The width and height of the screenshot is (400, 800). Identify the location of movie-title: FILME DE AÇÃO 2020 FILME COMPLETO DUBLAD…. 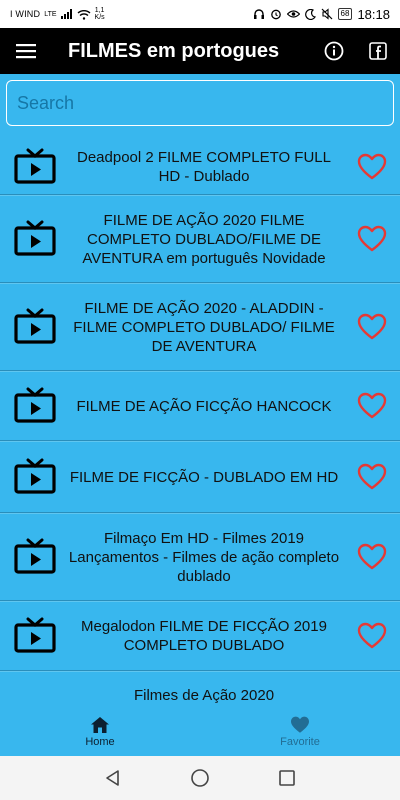
(204, 239).